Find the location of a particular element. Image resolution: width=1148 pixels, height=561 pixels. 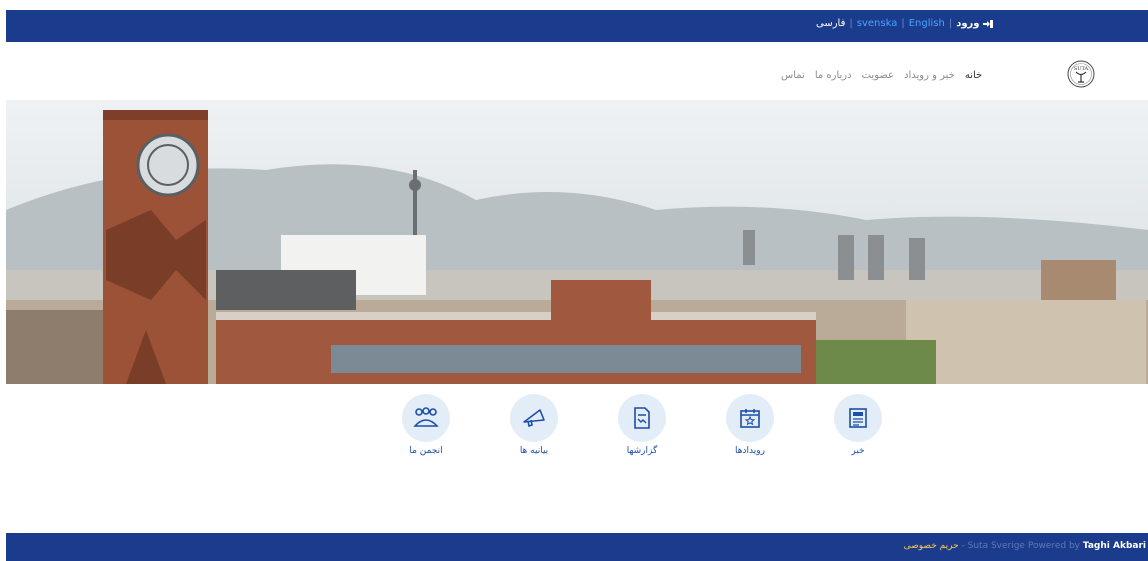

calendar-star-icon is located at coordinates (750, 418).